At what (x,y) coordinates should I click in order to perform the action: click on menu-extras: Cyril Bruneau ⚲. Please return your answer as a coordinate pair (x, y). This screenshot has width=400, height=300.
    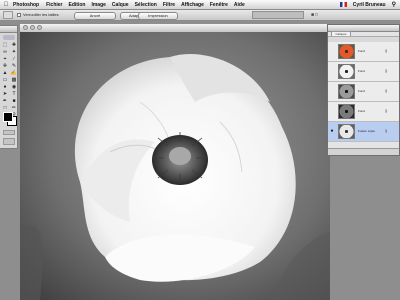
    Looking at the image, I should click on (367, 4).